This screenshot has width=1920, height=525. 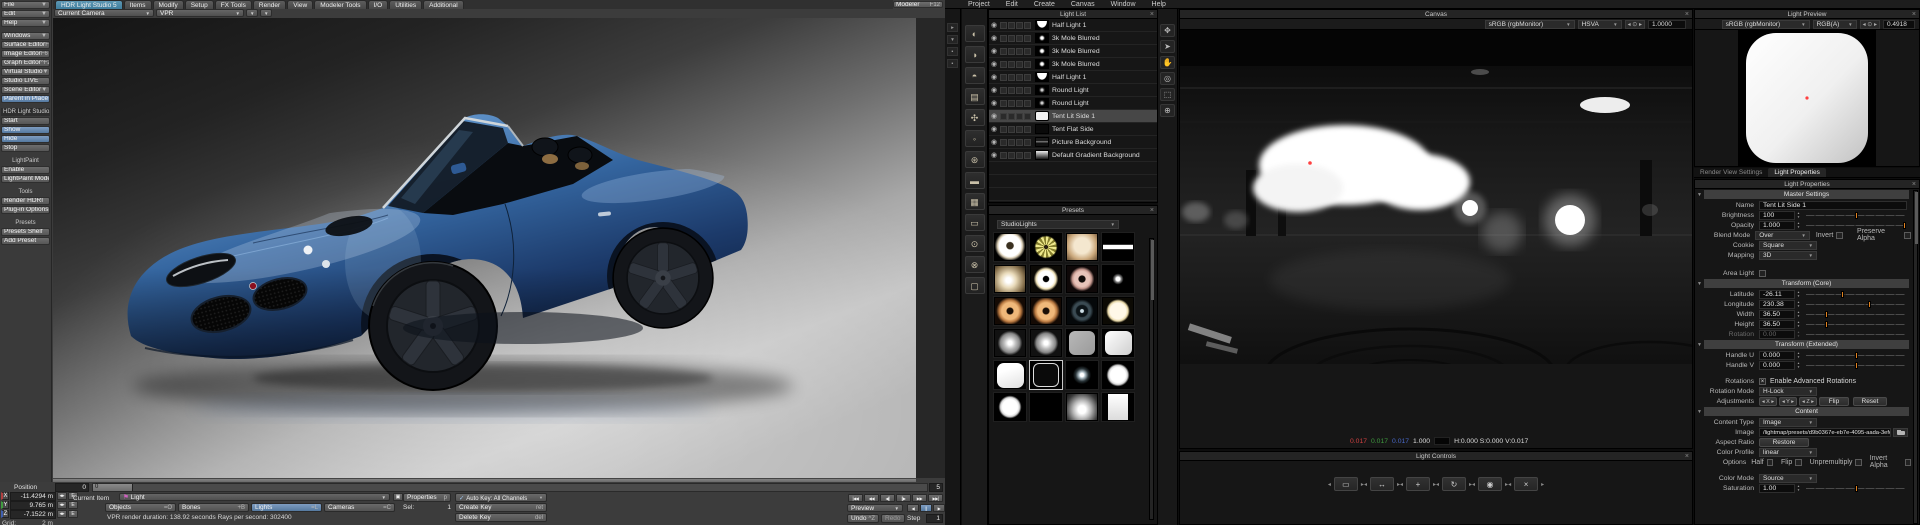 What do you see at coordinates (1808, 401) in the screenshot?
I see `nudge-z-button: ◂ Z ▸` at bounding box center [1808, 401].